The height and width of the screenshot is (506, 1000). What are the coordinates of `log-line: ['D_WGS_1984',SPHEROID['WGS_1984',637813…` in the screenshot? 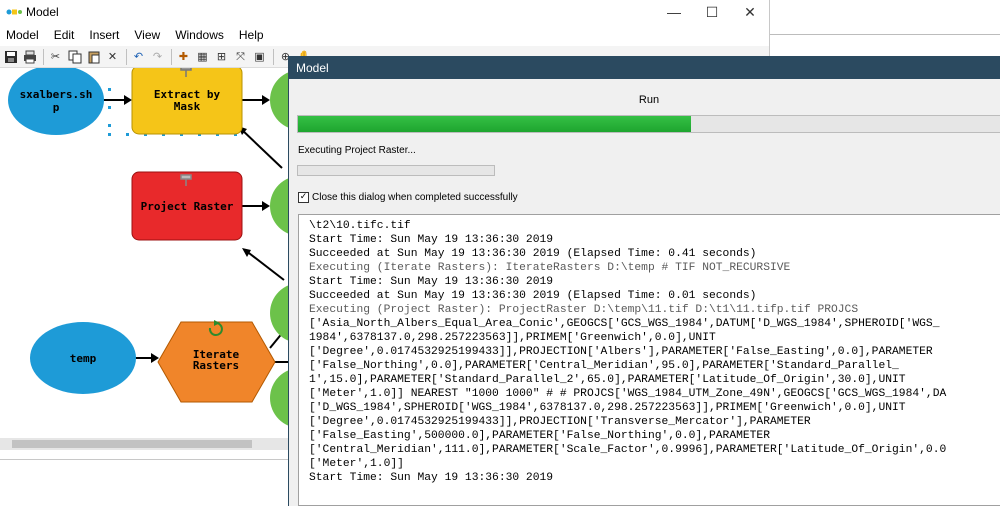 It's located at (607, 408).